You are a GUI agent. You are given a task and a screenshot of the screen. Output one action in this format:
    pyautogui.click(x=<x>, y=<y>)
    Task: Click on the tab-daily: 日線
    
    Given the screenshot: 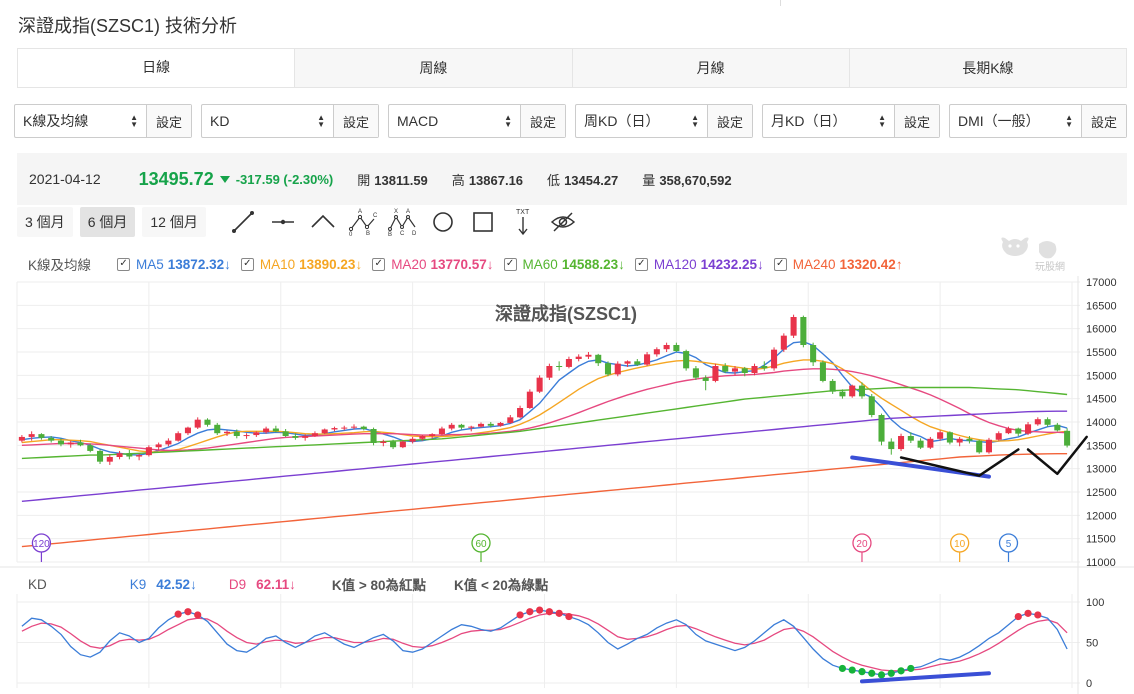 What is the action you would take?
    pyautogui.click(x=156, y=68)
    